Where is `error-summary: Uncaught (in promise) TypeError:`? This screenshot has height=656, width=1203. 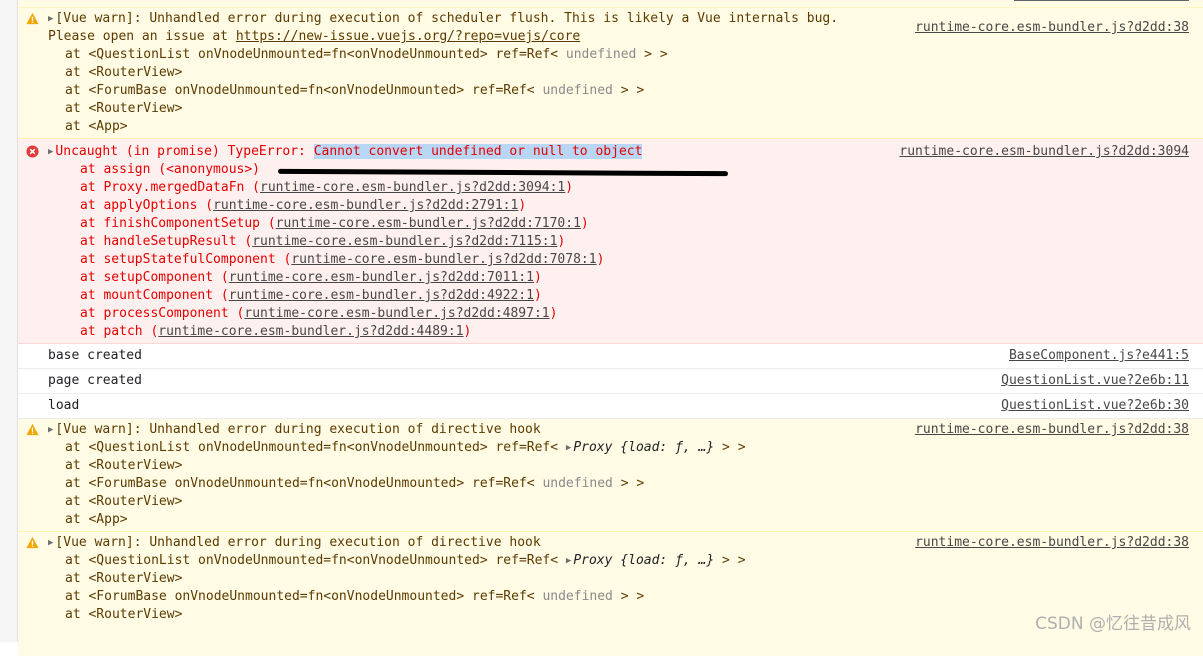 error-summary: Uncaught (in promise) TypeError: is located at coordinates (184, 151).